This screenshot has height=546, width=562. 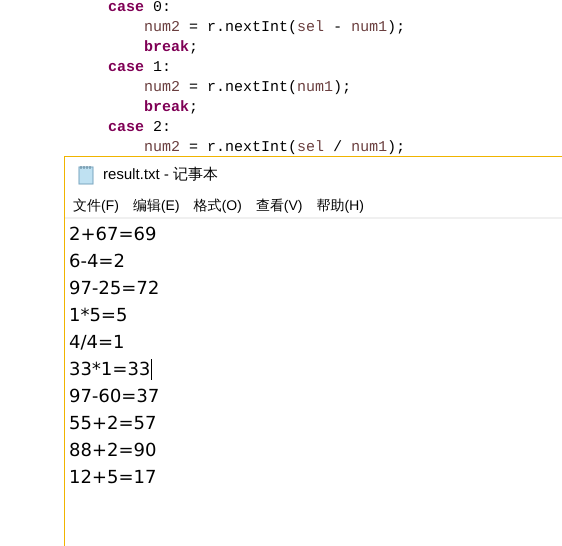 I want to click on code-line: case 1:, so click(x=140, y=67).